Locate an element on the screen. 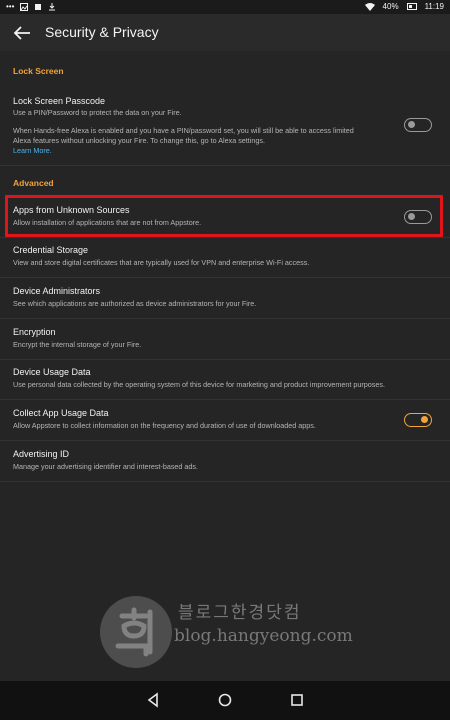  back-arrow-icon is located at coordinates (21, 33).